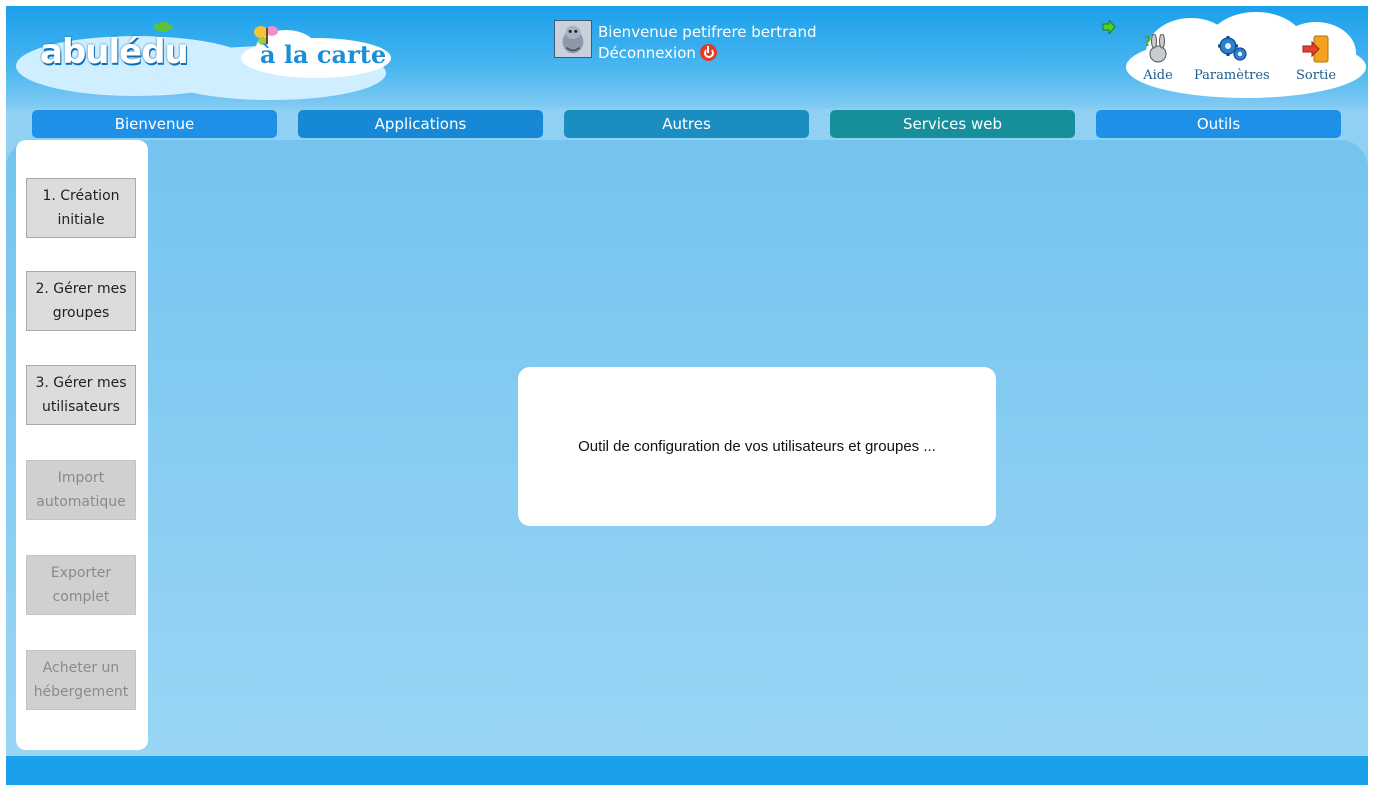 This screenshot has width=1375, height=785. I want to click on tab-autres: Autres, so click(686, 124).